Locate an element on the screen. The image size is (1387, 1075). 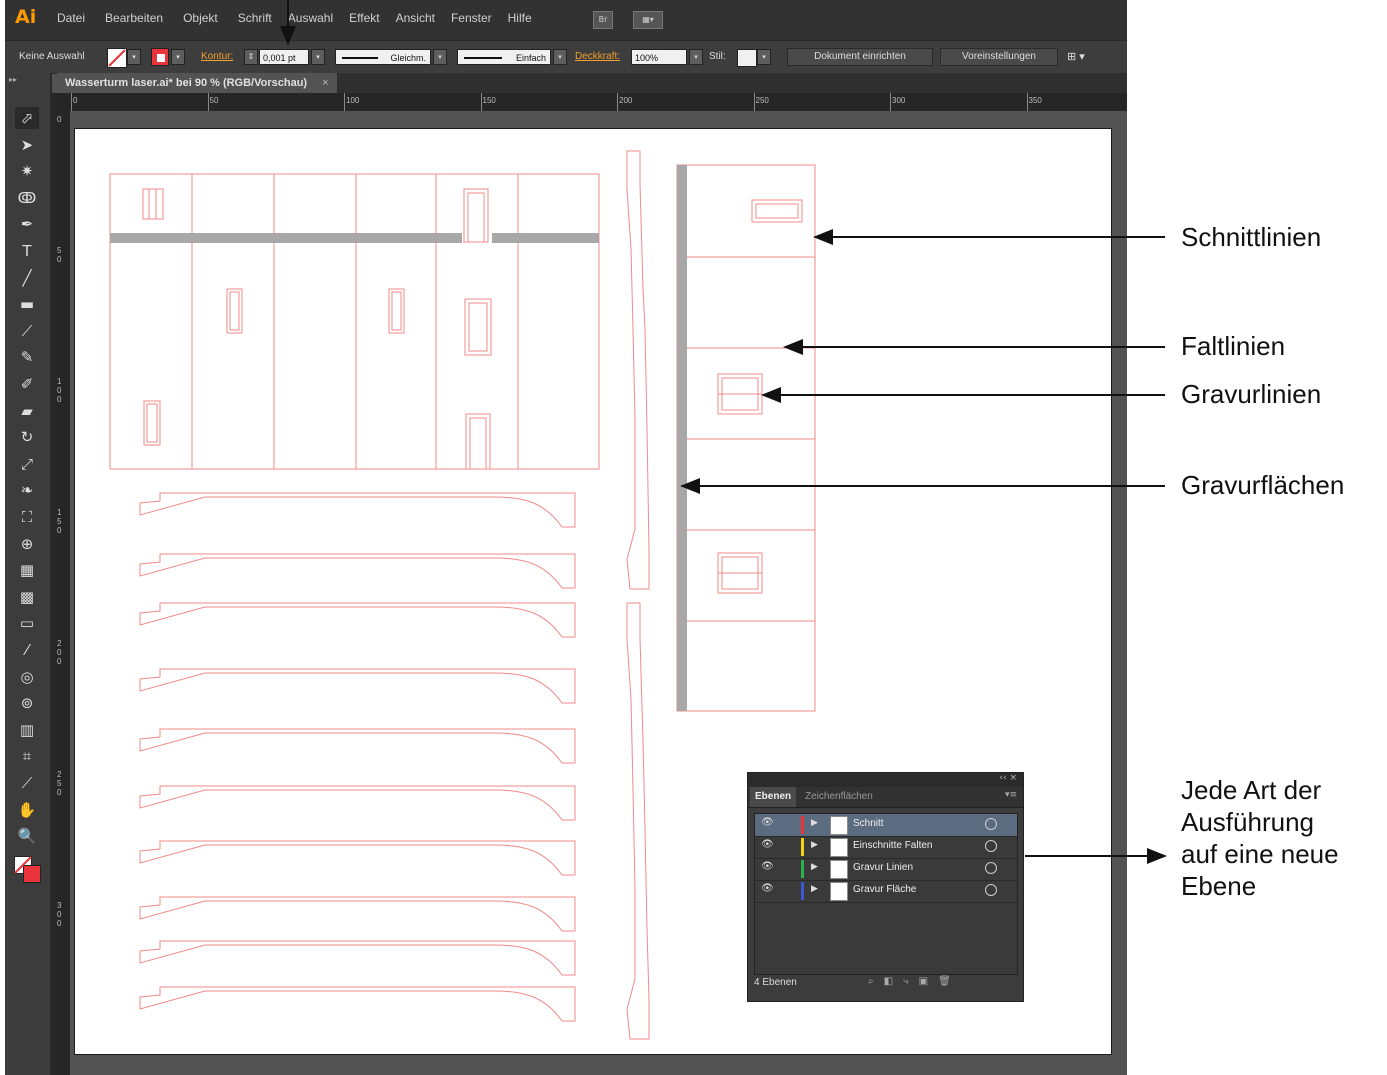
shape-builder-icon: ⊕ is located at coordinates (27, 544).